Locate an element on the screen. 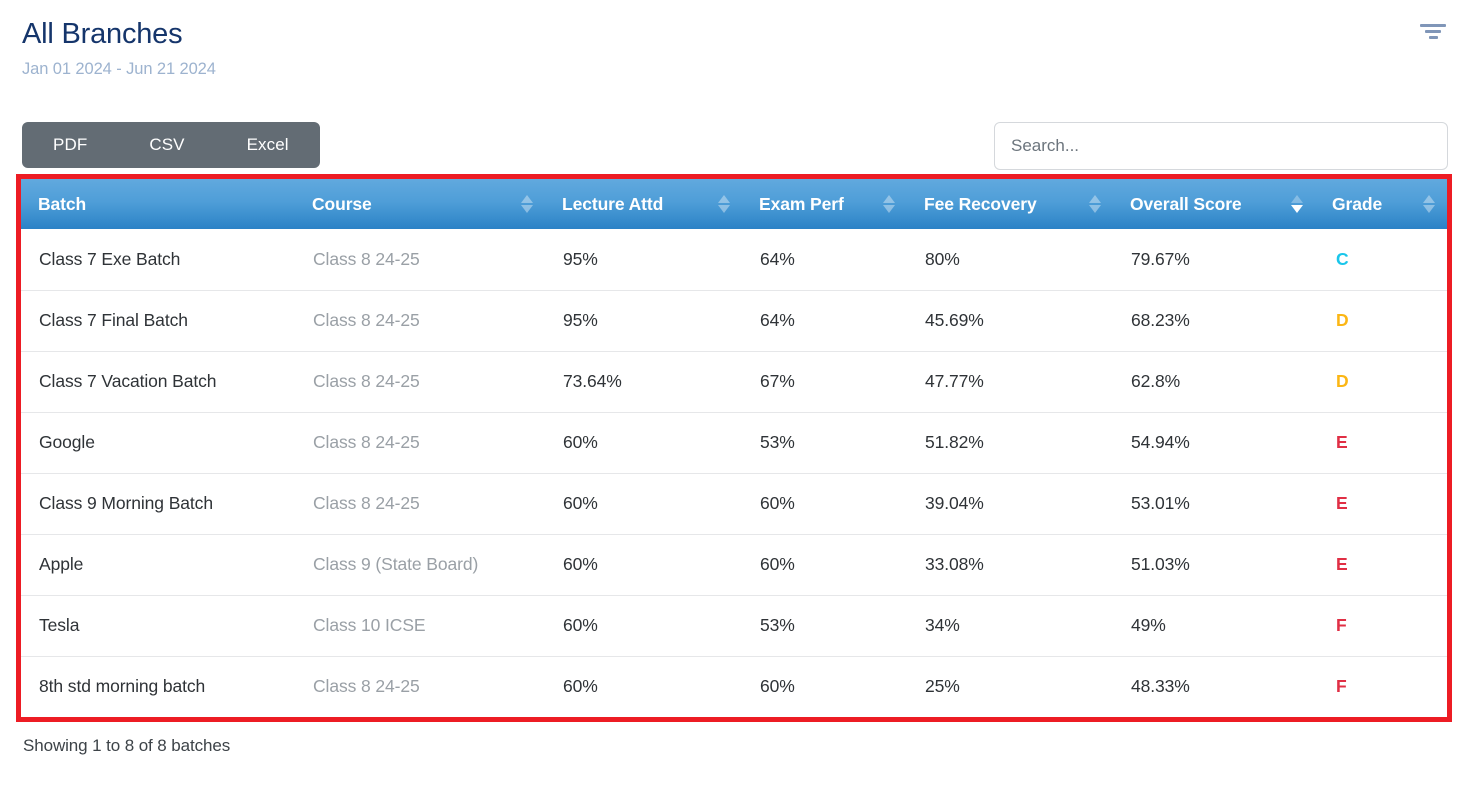  column-label-lecture-attd: Lecture Attd is located at coordinates (613, 203).